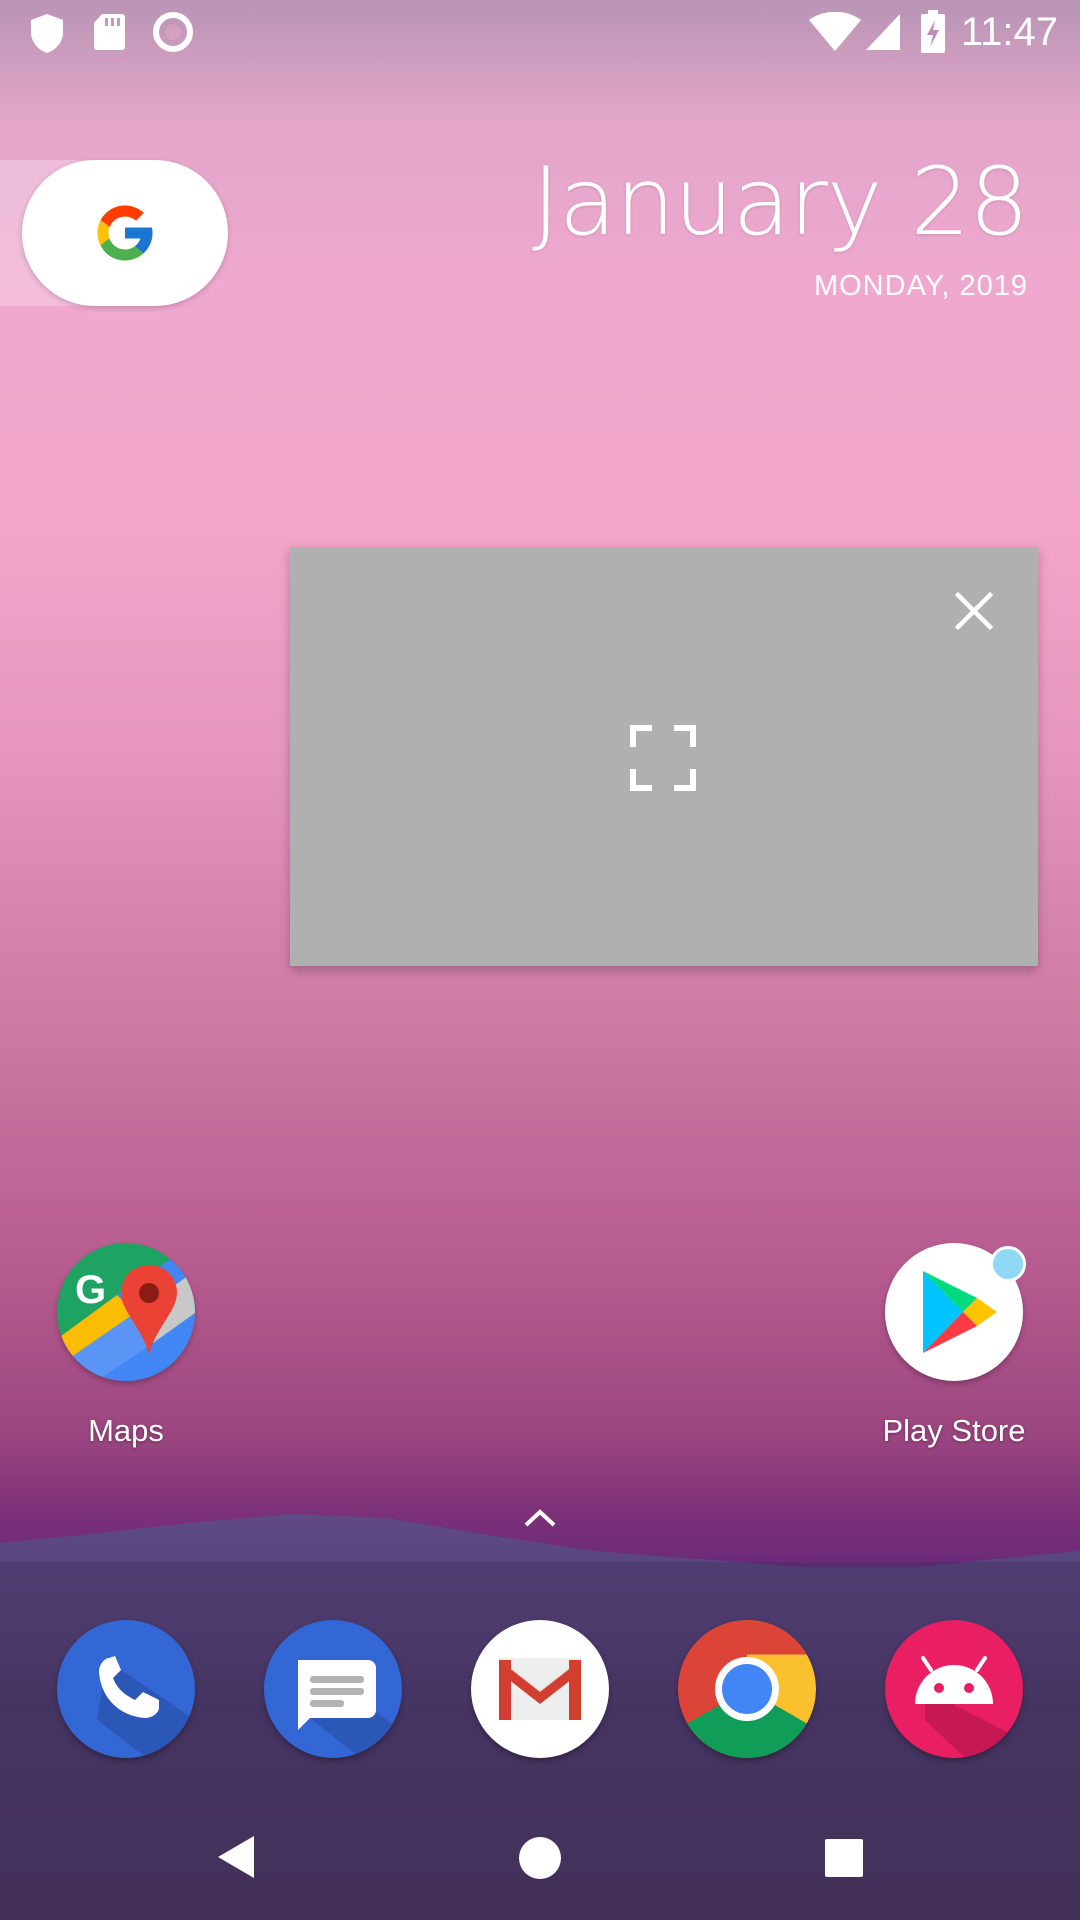 The image size is (1080, 1920). Describe the element at coordinates (540, 1689) in the screenshot. I see `gmail-icon` at that location.